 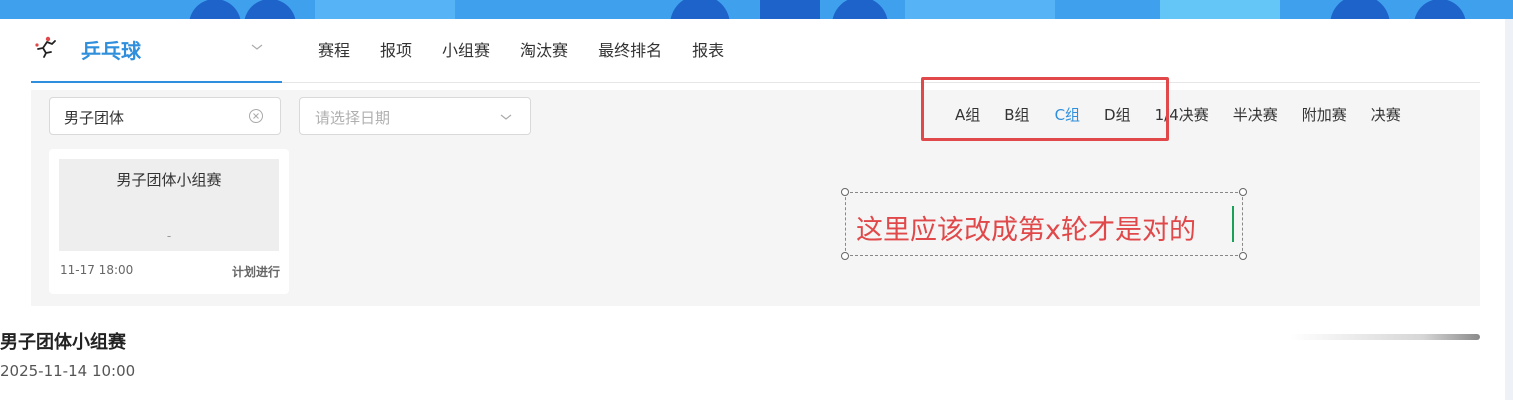 What do you see at coordinates (169, 236) in the screenshot?
I see `match-score: -` at bounding box center [169, 236].